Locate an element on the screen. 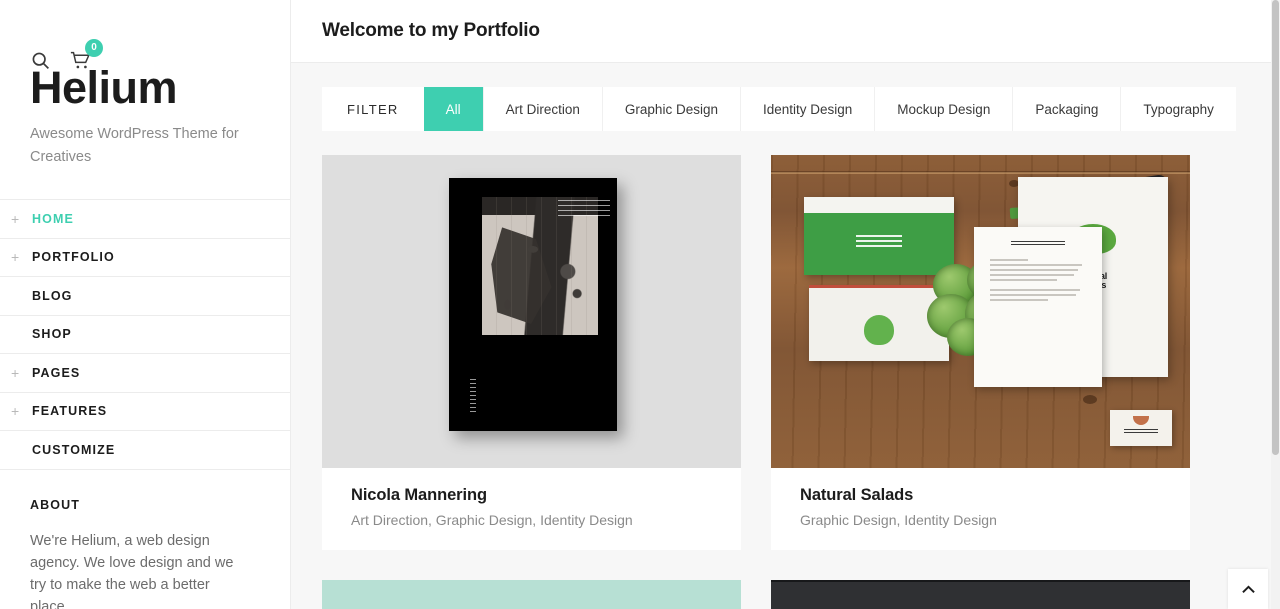 Image resolution: width=1280 pixels, height=609 pixels. sidebar-item-shop: SHOP is located at coordinates (145, 335).